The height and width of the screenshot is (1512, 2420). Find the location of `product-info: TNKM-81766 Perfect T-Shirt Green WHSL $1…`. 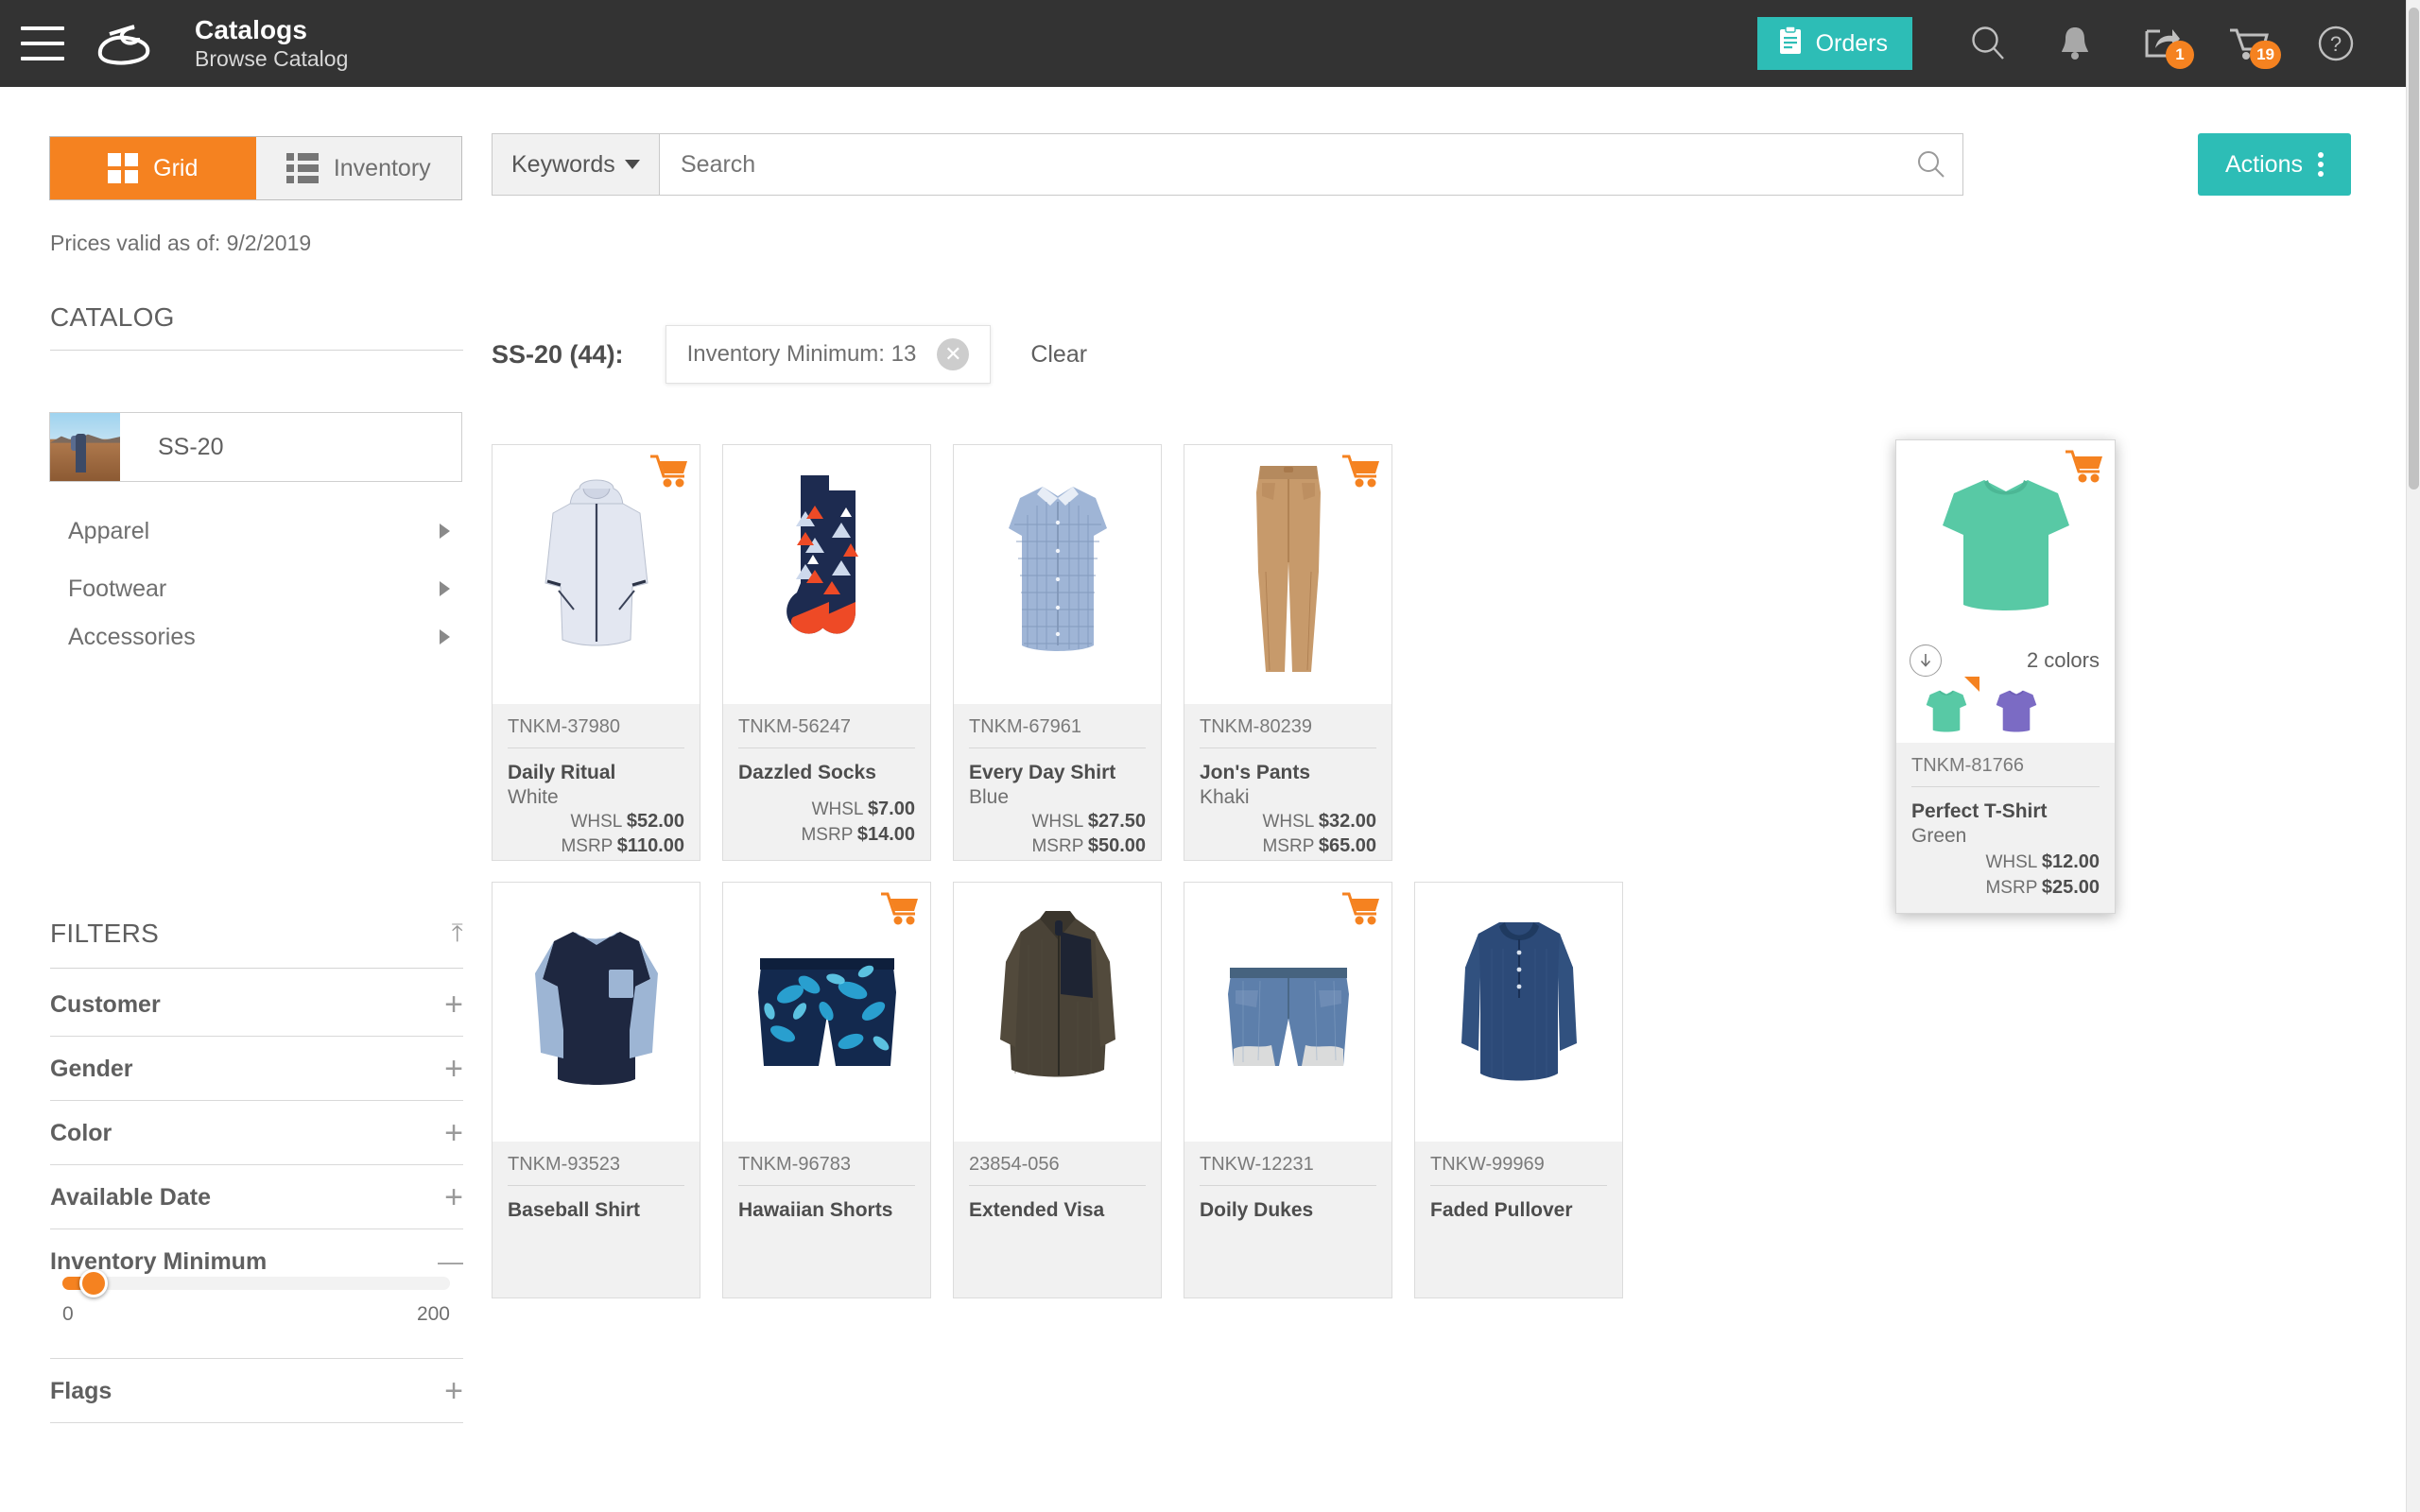

product-info: TNKM-81766 Perfect T-Shirt Green WHSL $1… is located at coordinates (2005, 828).